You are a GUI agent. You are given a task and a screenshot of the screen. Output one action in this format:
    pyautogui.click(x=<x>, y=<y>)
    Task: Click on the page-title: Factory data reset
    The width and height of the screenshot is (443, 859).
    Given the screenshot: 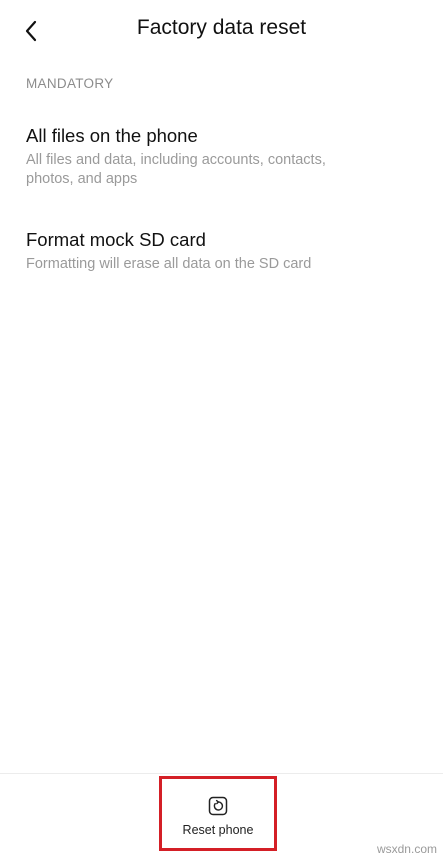 What is the action you would take?
    pyautogui.click(x=221, y=27)
    